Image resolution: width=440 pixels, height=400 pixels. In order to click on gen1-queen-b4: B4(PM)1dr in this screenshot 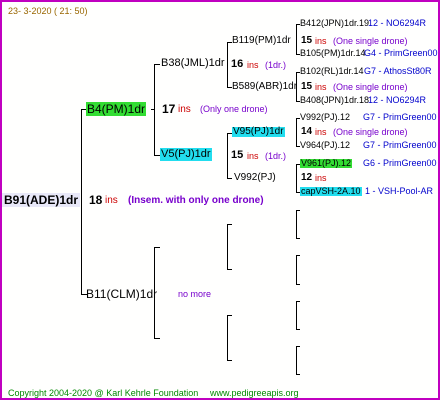, I will do `click(116, 109)`.